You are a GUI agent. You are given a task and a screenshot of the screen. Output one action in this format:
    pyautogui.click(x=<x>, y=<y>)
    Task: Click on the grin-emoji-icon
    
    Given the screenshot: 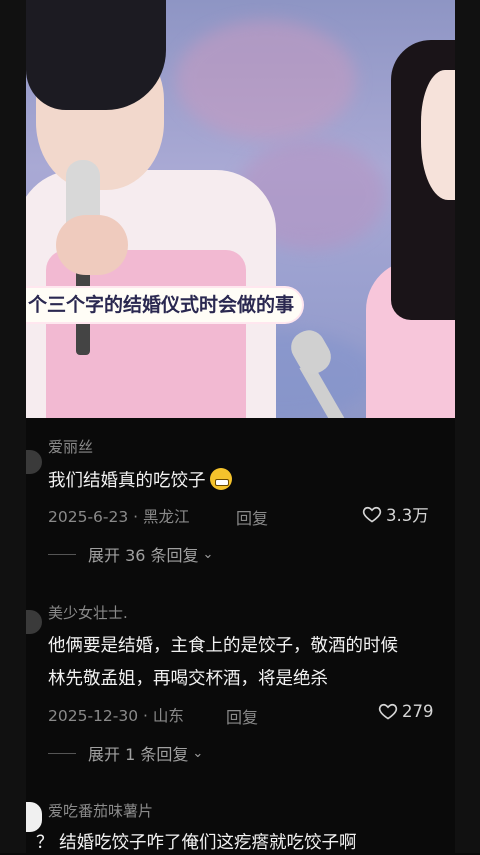 What is the action you would take?
    pyautogui.click(x=220, y=479)
    